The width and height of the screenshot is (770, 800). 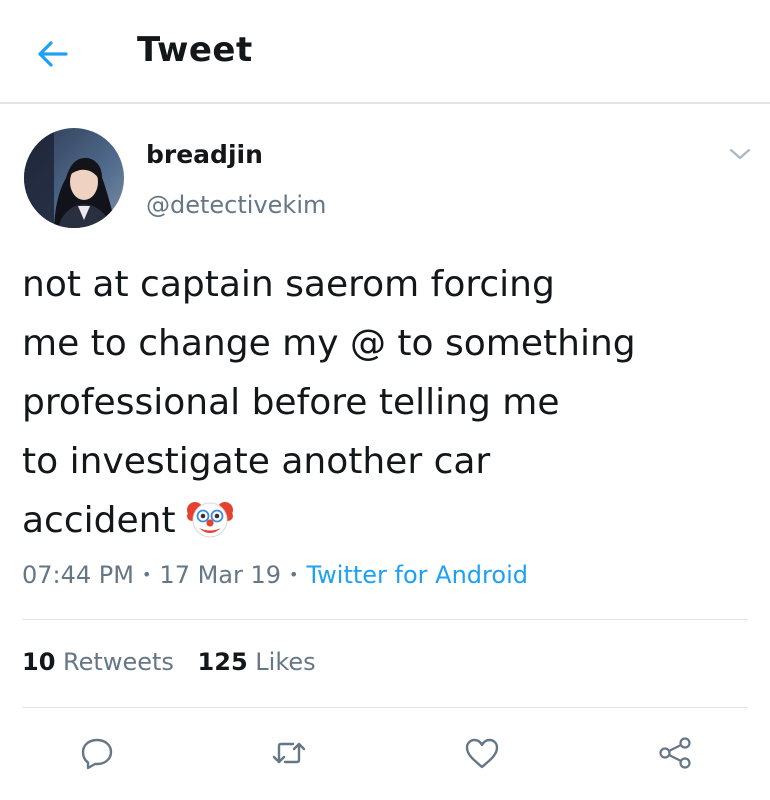 I want to click on tweet-time: 07:44 PM, so click(x=78, y=575).